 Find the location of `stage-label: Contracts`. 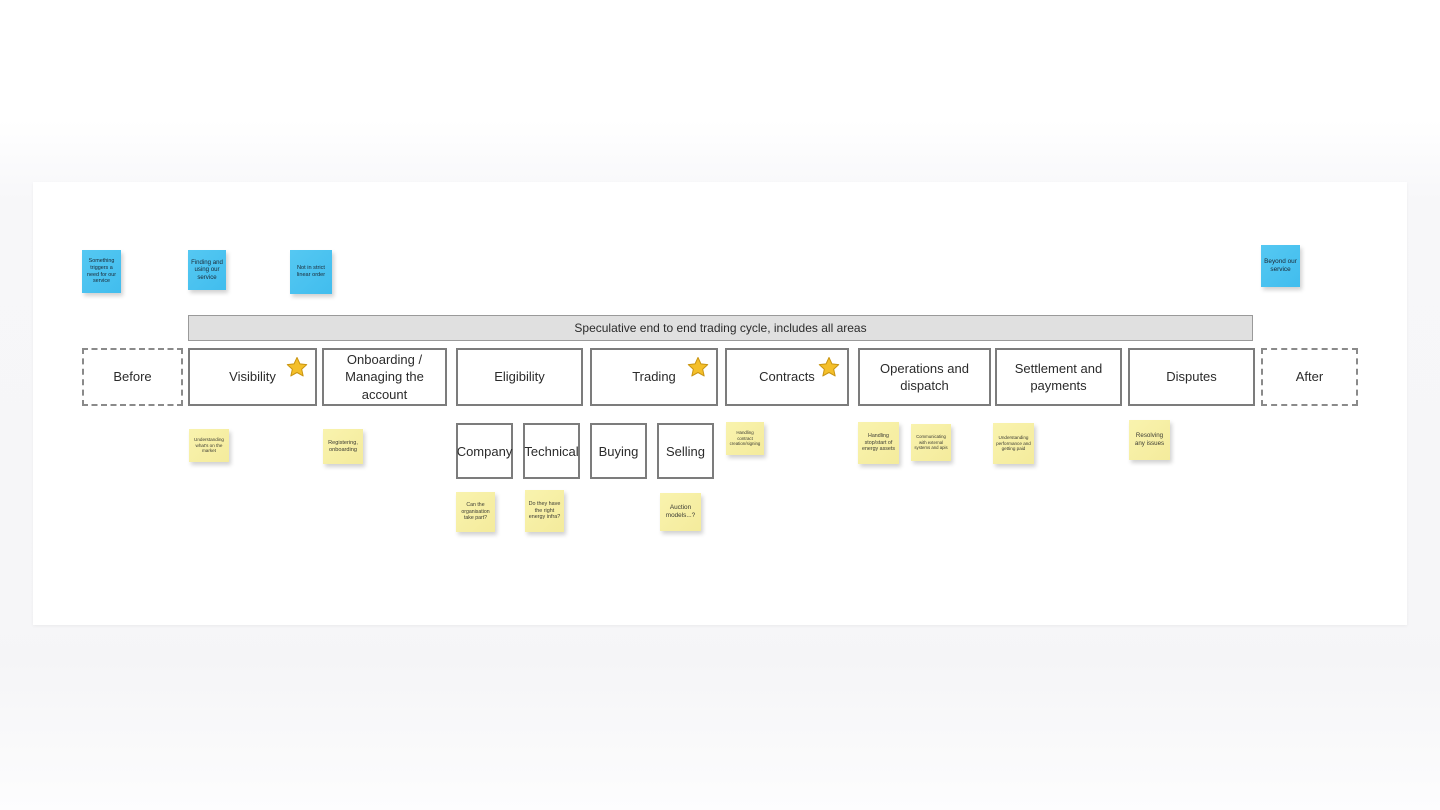

stage-label: Contracts is located at coordinates (787, 377).